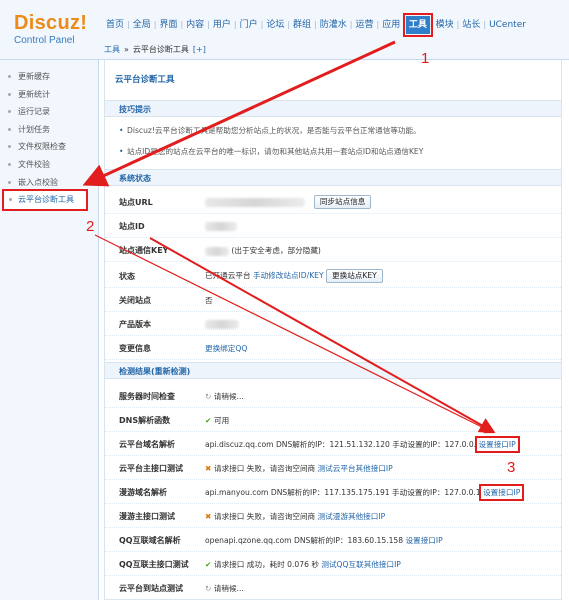 The height and width of the screenshot is (600, 569). I want to click on site-key-row: 站点通信KEY (出于安全考虑，部分隐藏), so click(333, 250).